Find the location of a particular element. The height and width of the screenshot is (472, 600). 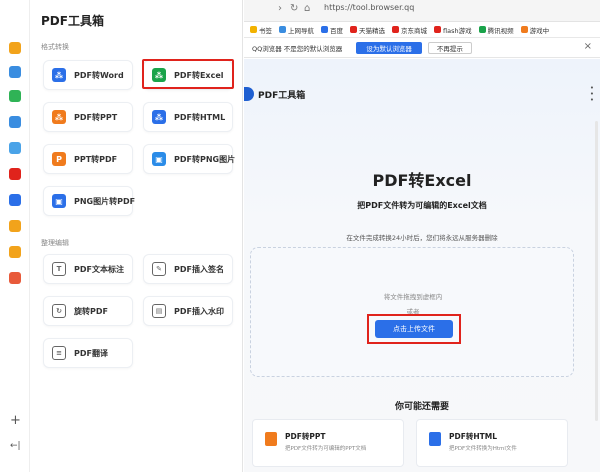

bookmark-item: 京东商城 is located at coordinates (409, 30).